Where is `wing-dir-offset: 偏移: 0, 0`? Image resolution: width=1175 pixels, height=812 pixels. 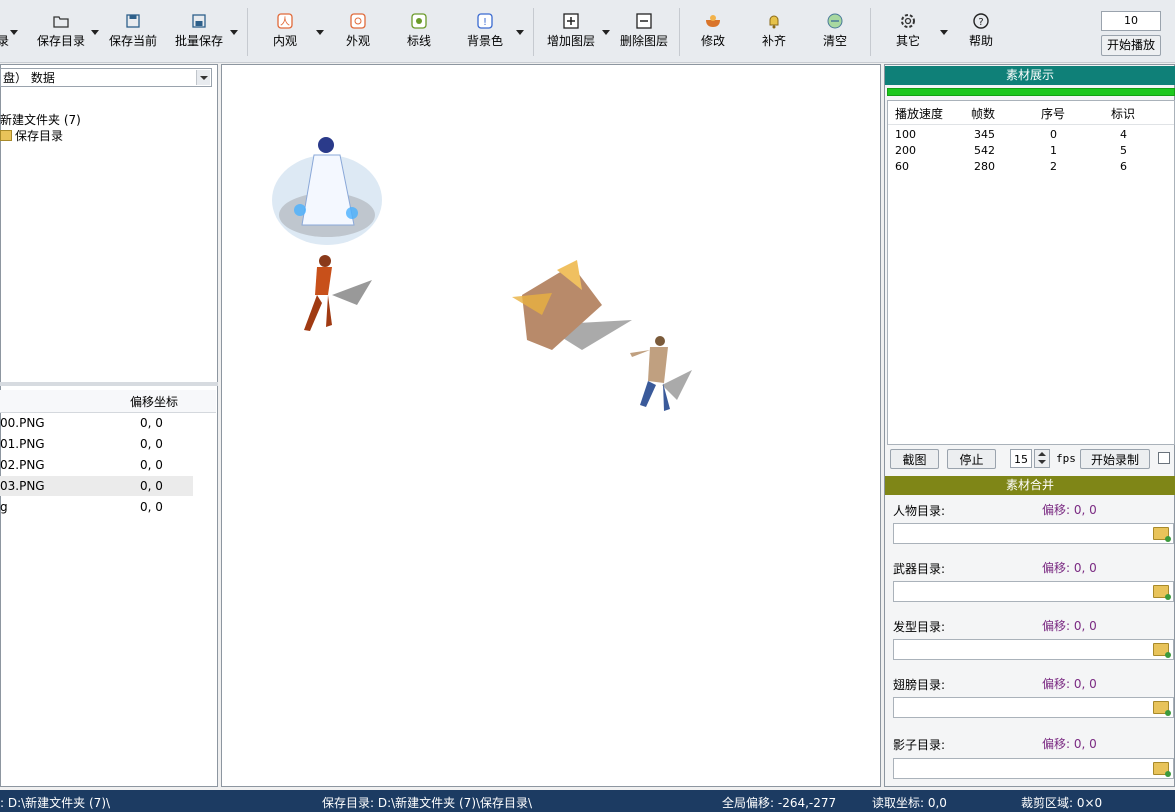 wing-dir-offset: 偏移: 0, 0 is located at coordinates (1069, 684).